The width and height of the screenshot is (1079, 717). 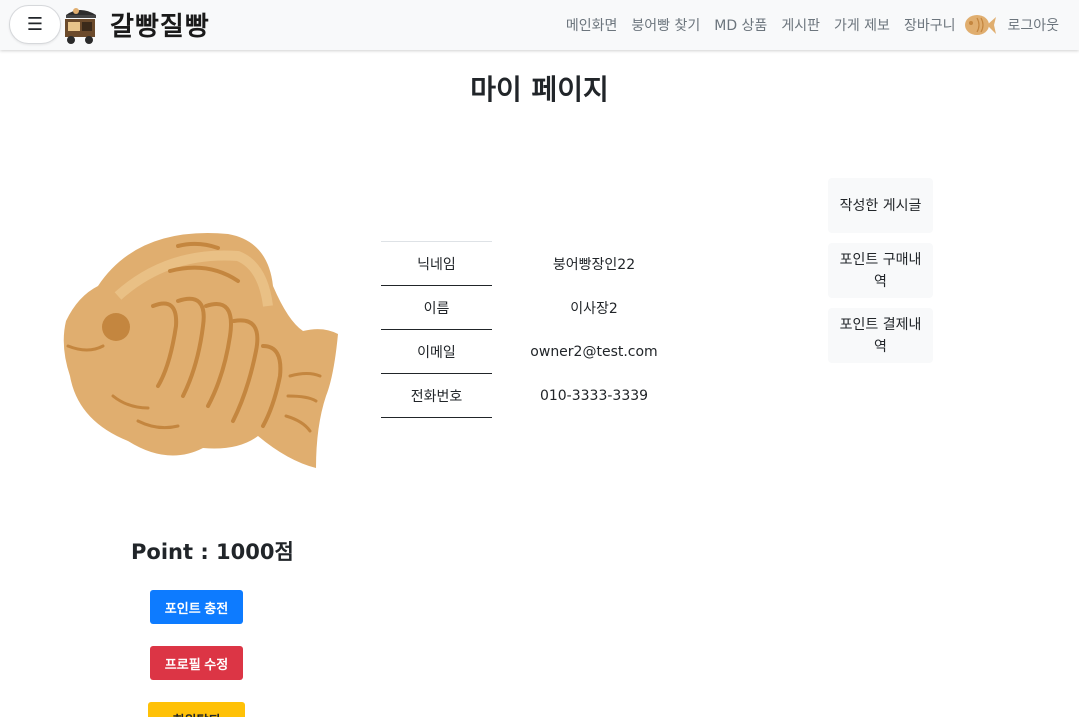 I want to click on nav-link-logout: 로그아웃, so click(x=1033, y=25).